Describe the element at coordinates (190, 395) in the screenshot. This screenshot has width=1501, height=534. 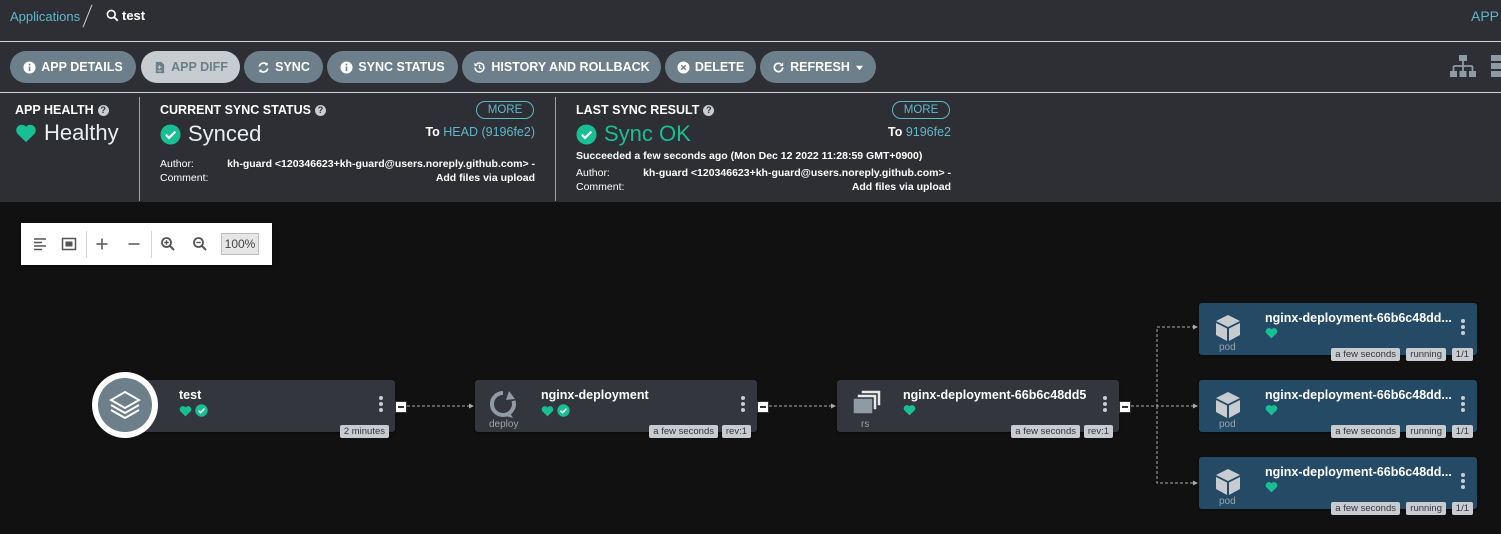
I see `node-title: test` at that location.